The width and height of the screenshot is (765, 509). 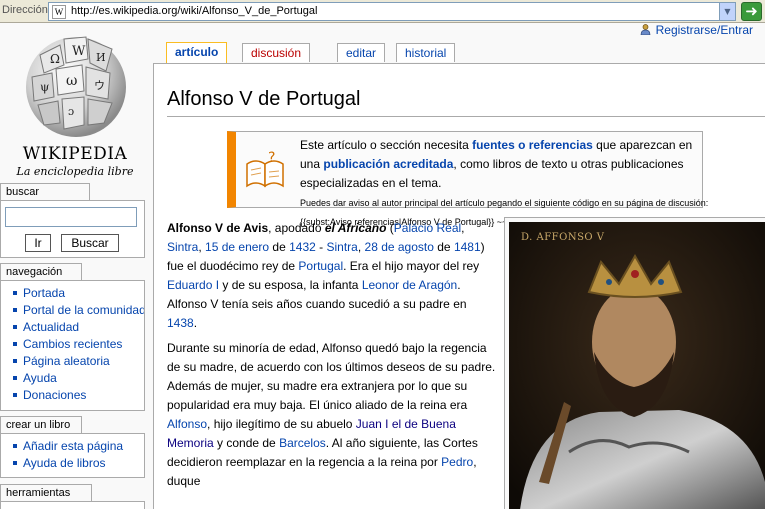 What do you see at coordinates (75, 171) in the screenshot?
I see `tagline: La enciclopedia libre` at bounding box center [75, 171].